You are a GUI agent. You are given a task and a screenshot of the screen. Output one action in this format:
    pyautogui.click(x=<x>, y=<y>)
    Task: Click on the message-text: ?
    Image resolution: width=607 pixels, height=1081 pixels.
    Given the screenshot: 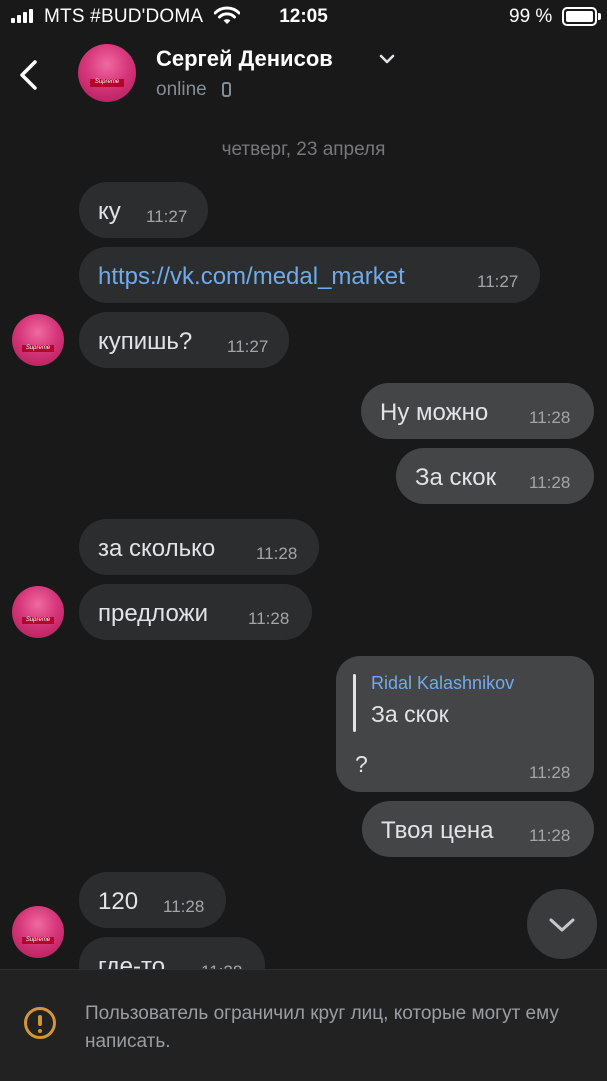 What is the action you would take?
    pyautogui.click(x=361, y=764)
    